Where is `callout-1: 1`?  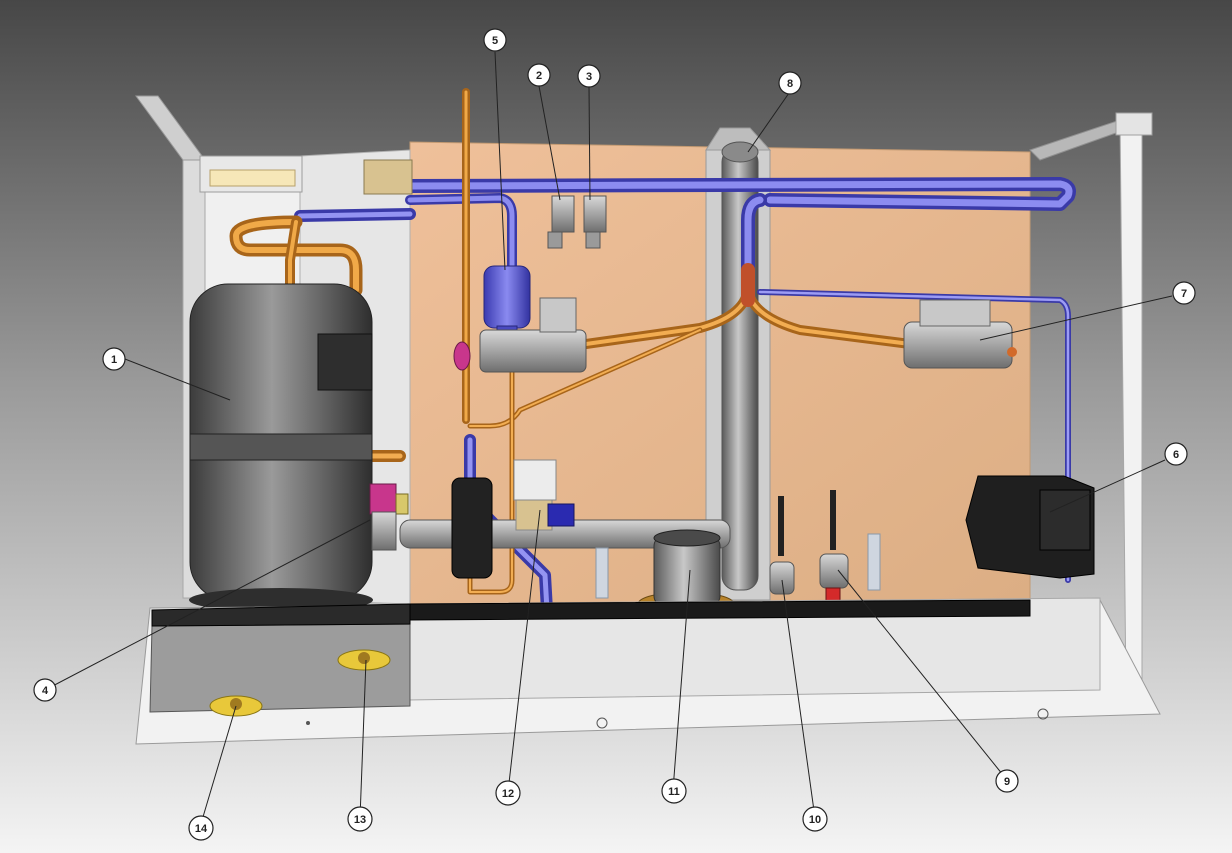 callout-1: 1 is located at coordinates (114, 359).